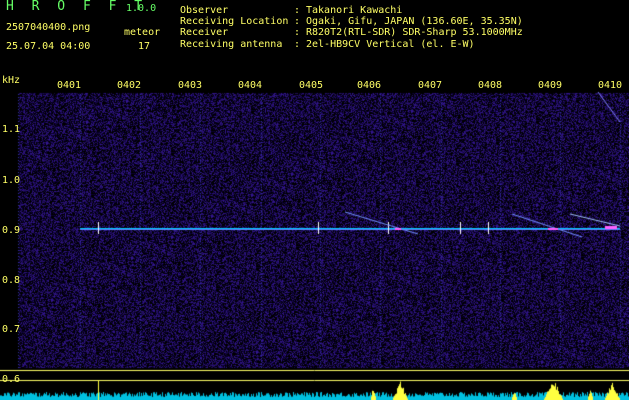 This screenshot has width=629, height=400. What do you see at coordinates (204, 10) in the screenshot?
I see `observer-label: Observer` at bounding box center [204, 10].